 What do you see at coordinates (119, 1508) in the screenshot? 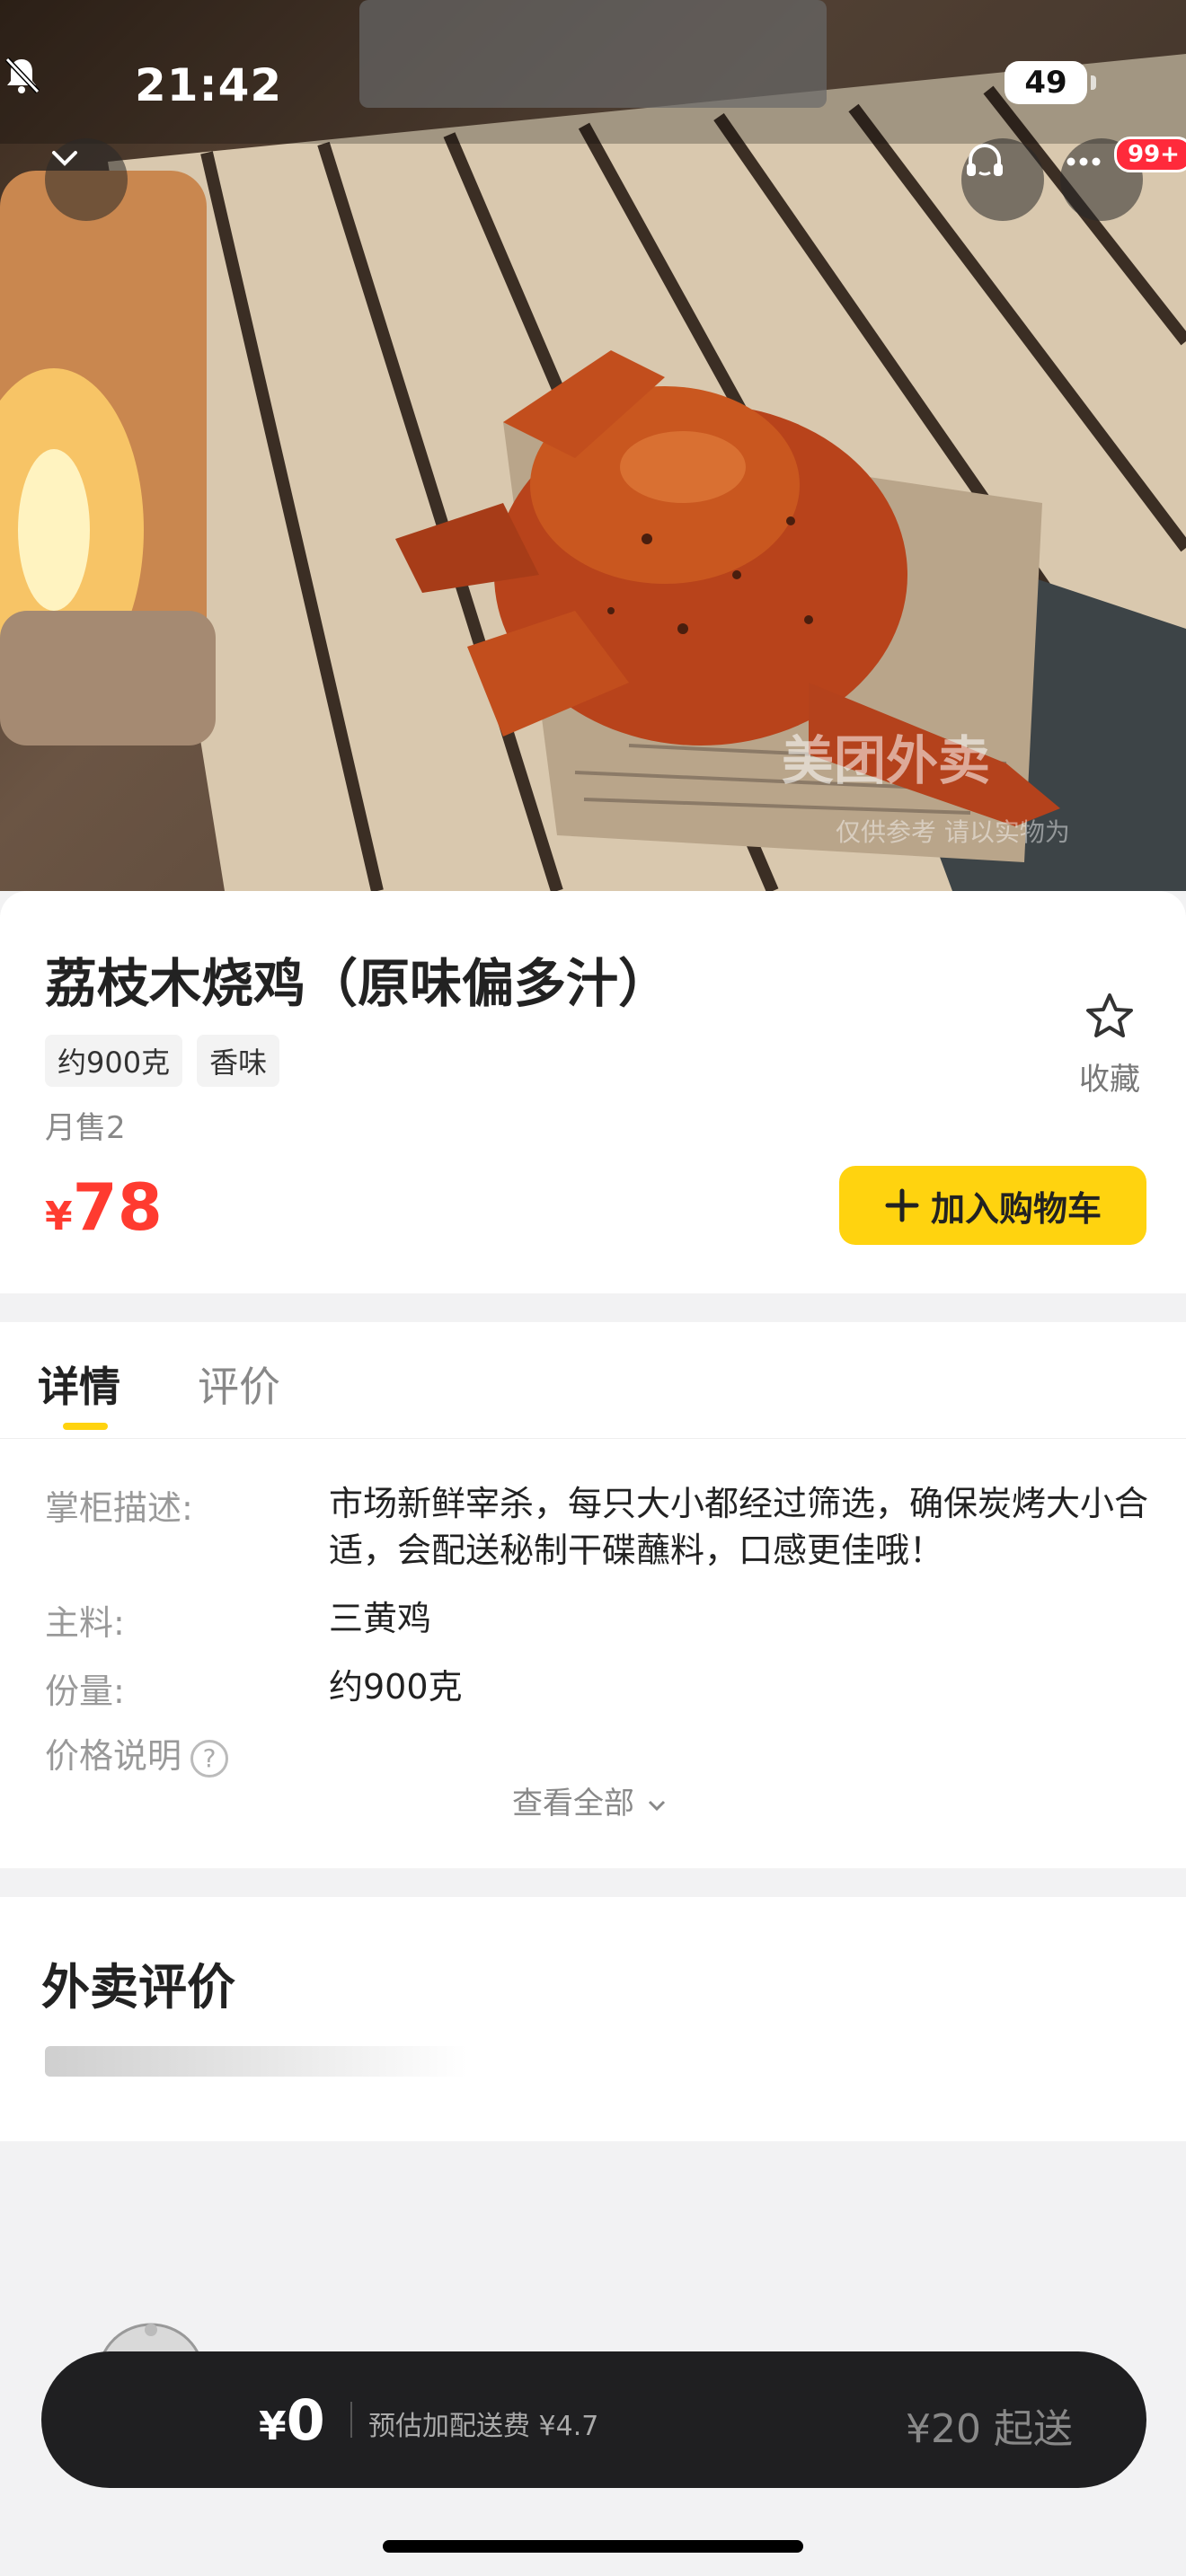
I see `detail-key: 掌柜描述:` at bounding box center [119, 1508].